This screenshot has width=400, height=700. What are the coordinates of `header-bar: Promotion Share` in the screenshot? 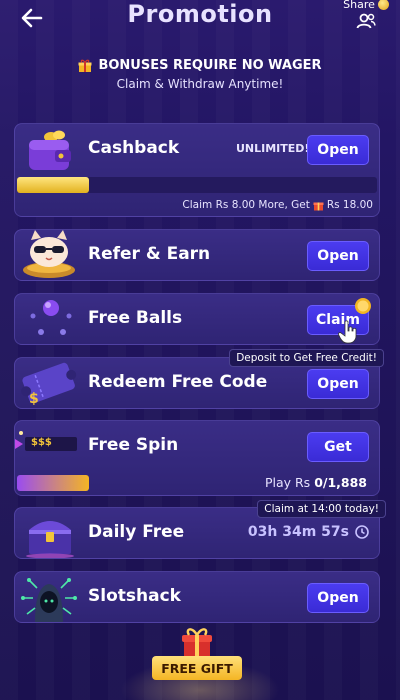 It's located at (200, 24).